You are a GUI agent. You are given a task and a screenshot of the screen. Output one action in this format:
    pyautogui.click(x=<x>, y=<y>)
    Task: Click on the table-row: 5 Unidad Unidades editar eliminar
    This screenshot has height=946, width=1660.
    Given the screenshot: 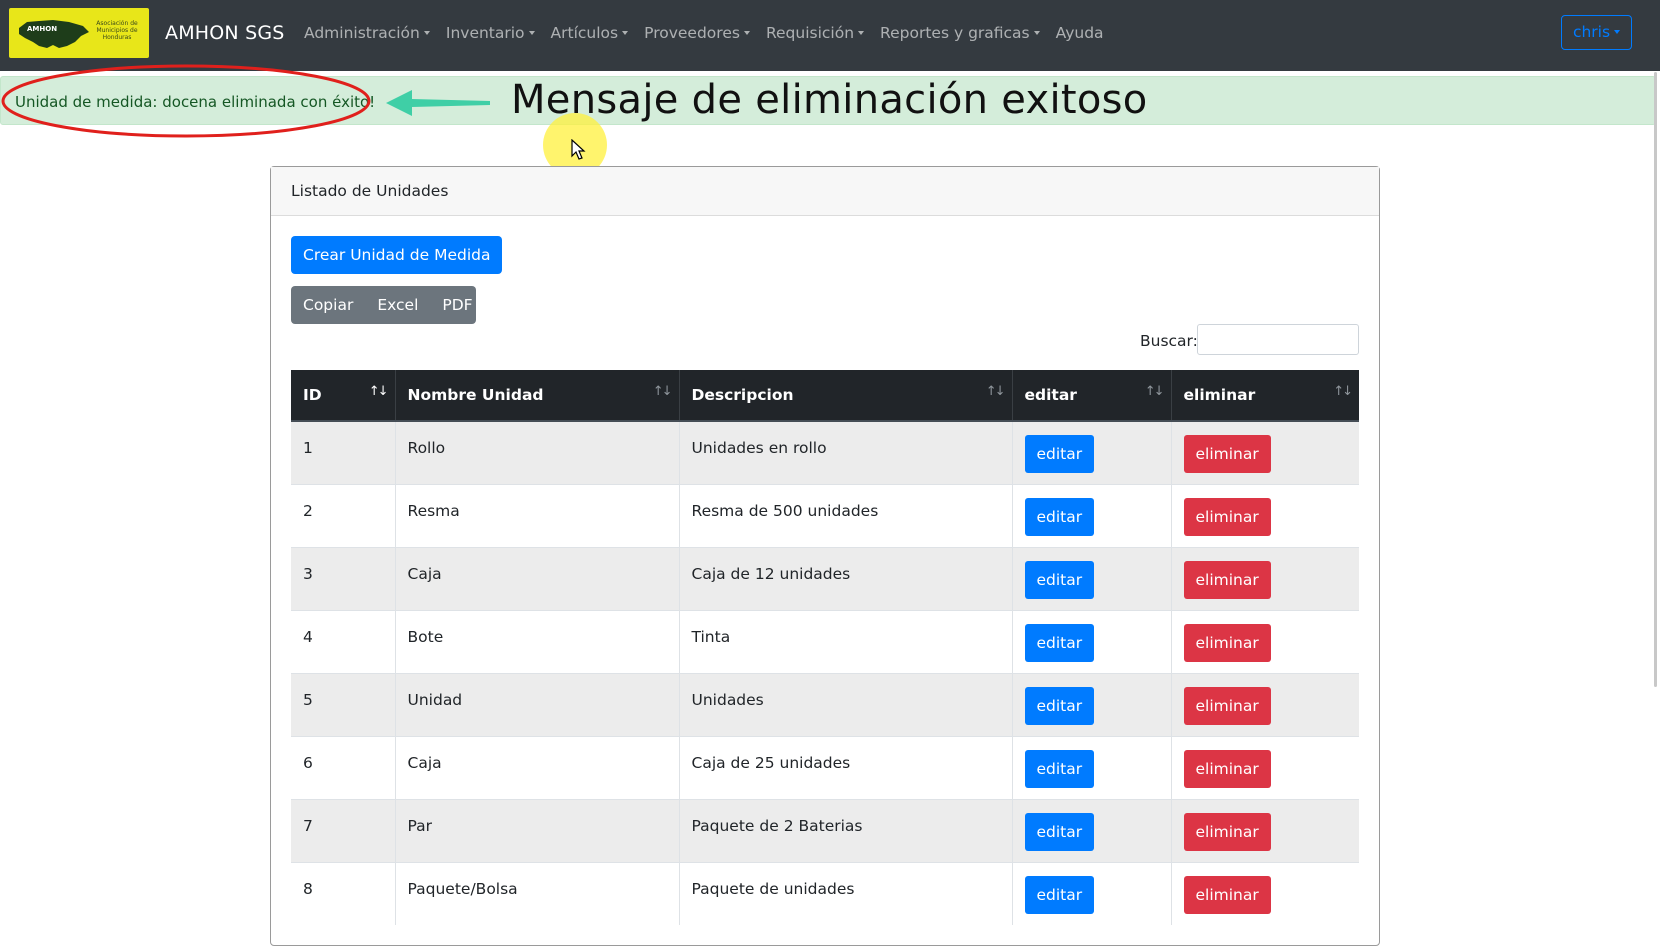 What is the action you would take?
    pyautogui.click(x=825, y=704)
    